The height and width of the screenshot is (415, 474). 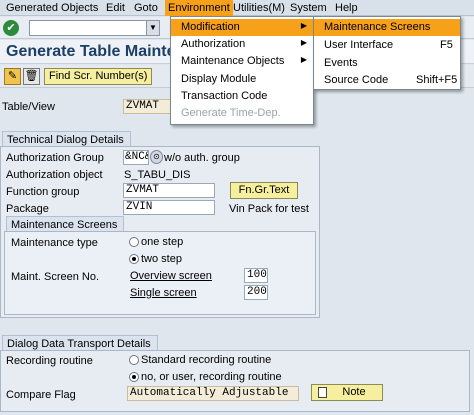 I want to click on menu-edit: Edit, so click(x=115, y=8).